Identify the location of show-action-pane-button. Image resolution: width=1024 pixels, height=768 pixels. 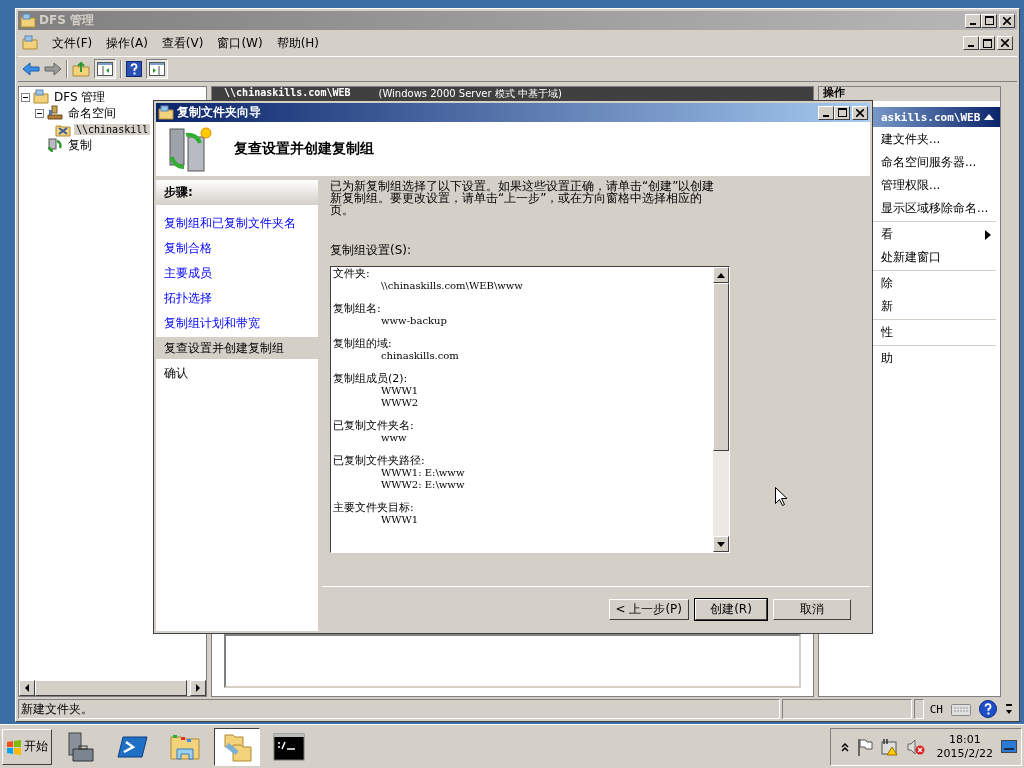
(157, 69).